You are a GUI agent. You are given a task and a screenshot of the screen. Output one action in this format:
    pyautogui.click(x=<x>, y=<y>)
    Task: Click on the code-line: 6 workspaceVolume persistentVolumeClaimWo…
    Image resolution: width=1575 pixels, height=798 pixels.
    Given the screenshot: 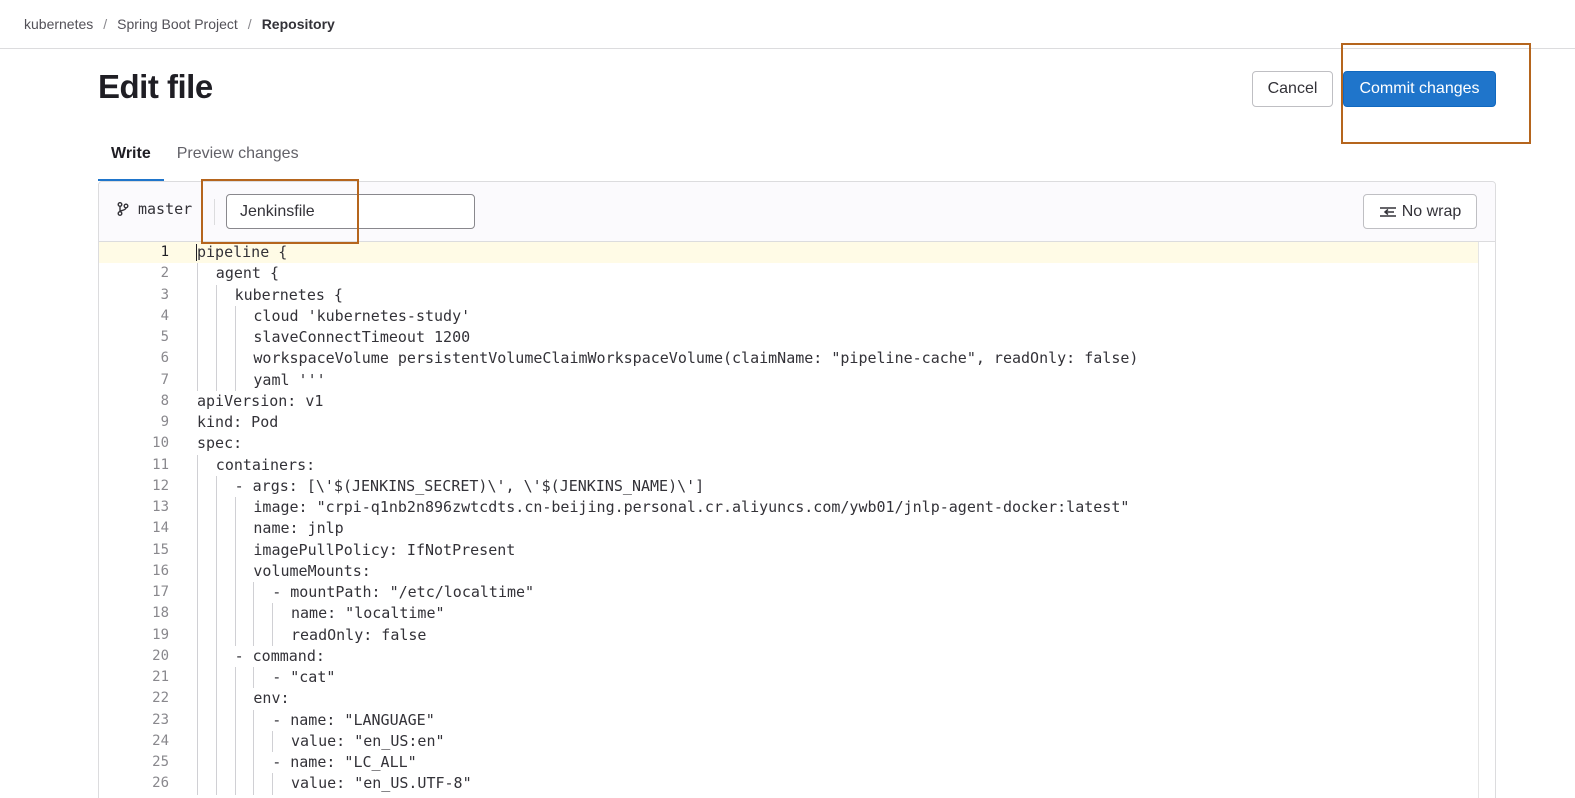 What is the action you would take?
    pyautogui.click(x=797, y=359)
    